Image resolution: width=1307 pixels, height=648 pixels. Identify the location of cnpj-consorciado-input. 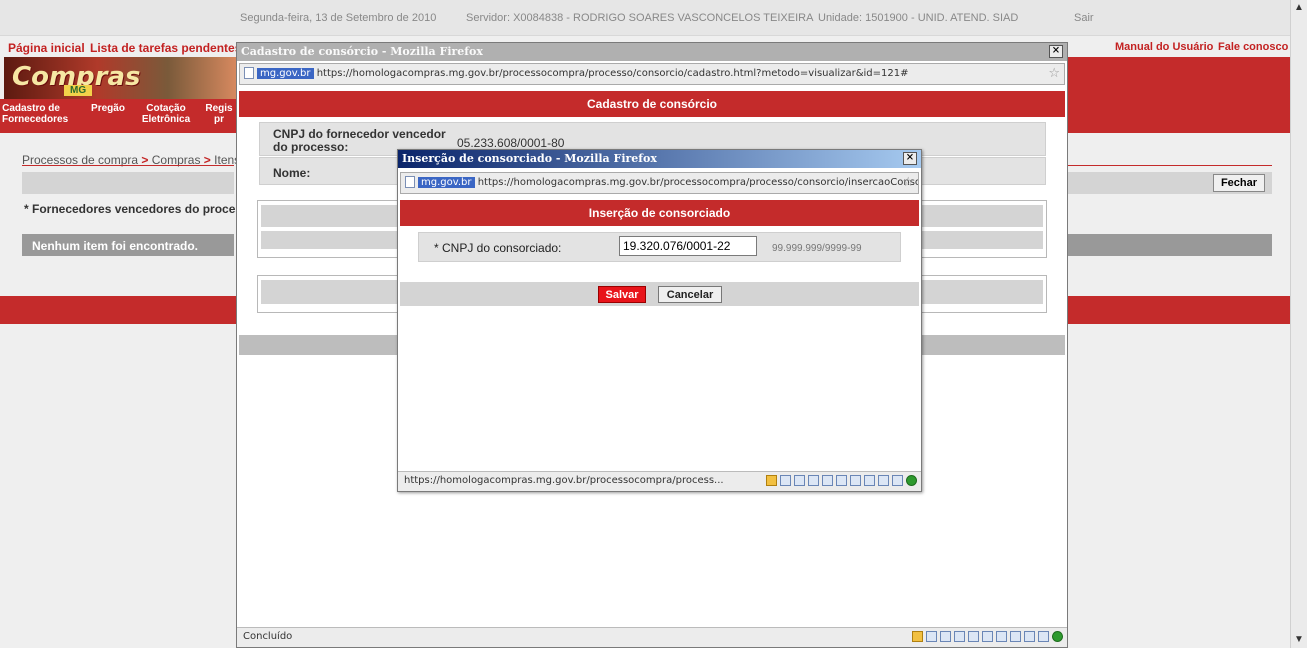
(688, 246).